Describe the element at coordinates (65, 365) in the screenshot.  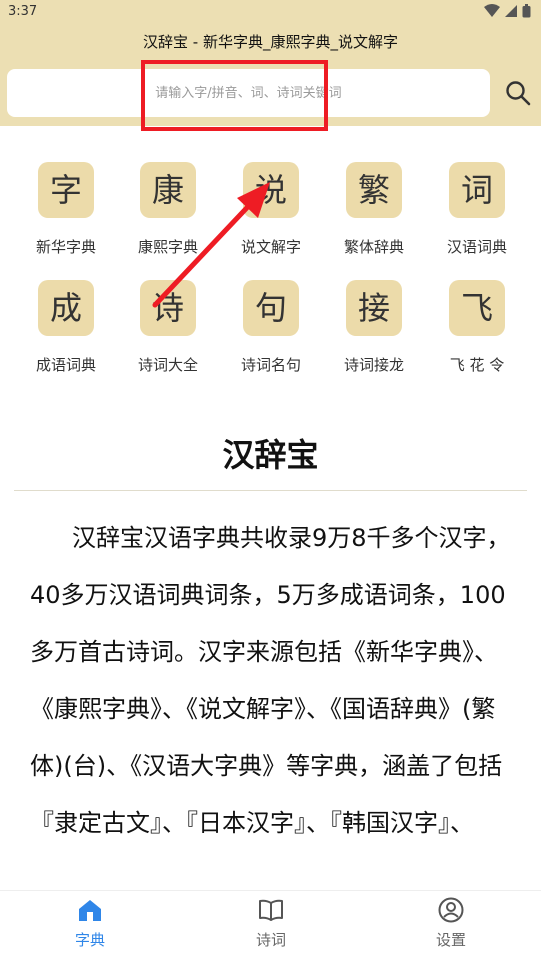
I see `dict-label: 成语词典` at that location.